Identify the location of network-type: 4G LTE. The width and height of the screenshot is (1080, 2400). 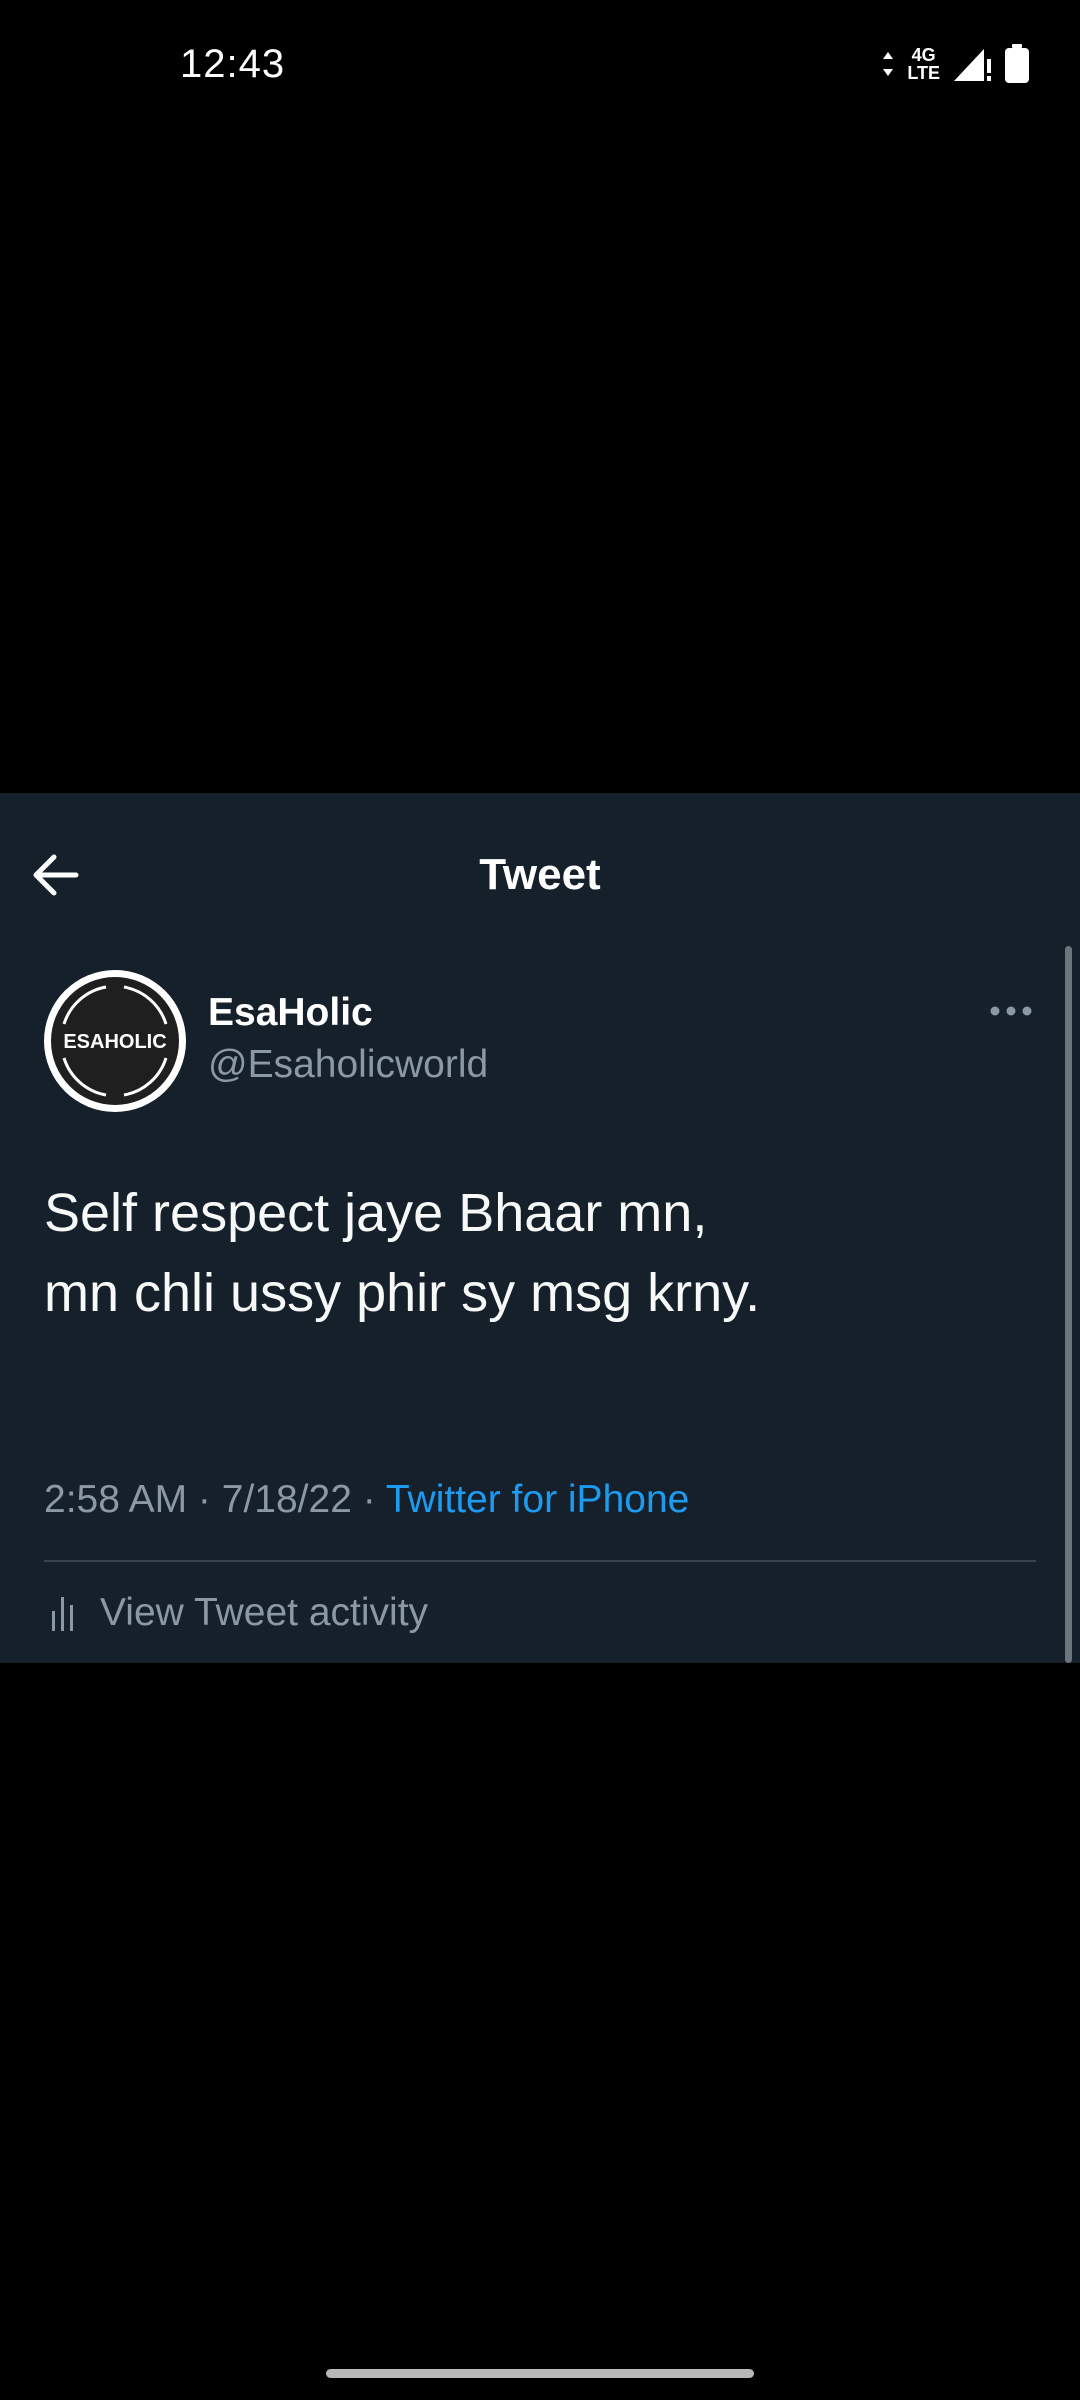
(923, 64).